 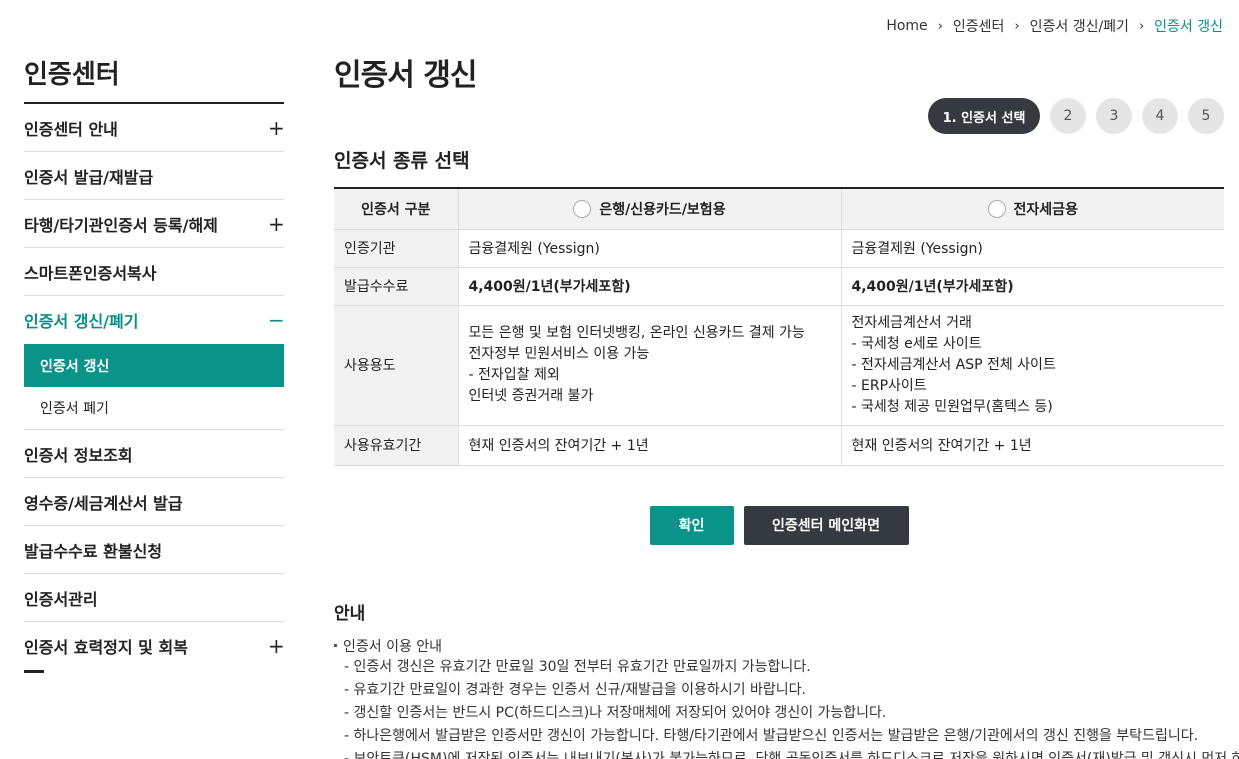 What do you see at coordinates (393, 646) in the screenshot?
I see `guide-heading-text: 인증서 이용 안내` at bounding box center [393, 646].